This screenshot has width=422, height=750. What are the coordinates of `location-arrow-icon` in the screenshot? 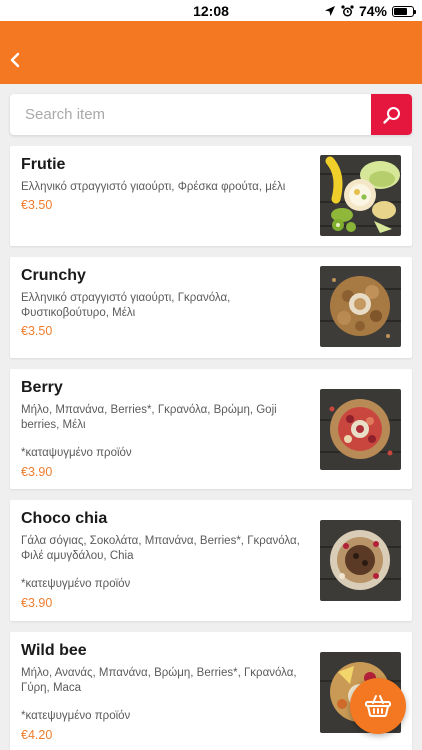 It's located at (329, 11).